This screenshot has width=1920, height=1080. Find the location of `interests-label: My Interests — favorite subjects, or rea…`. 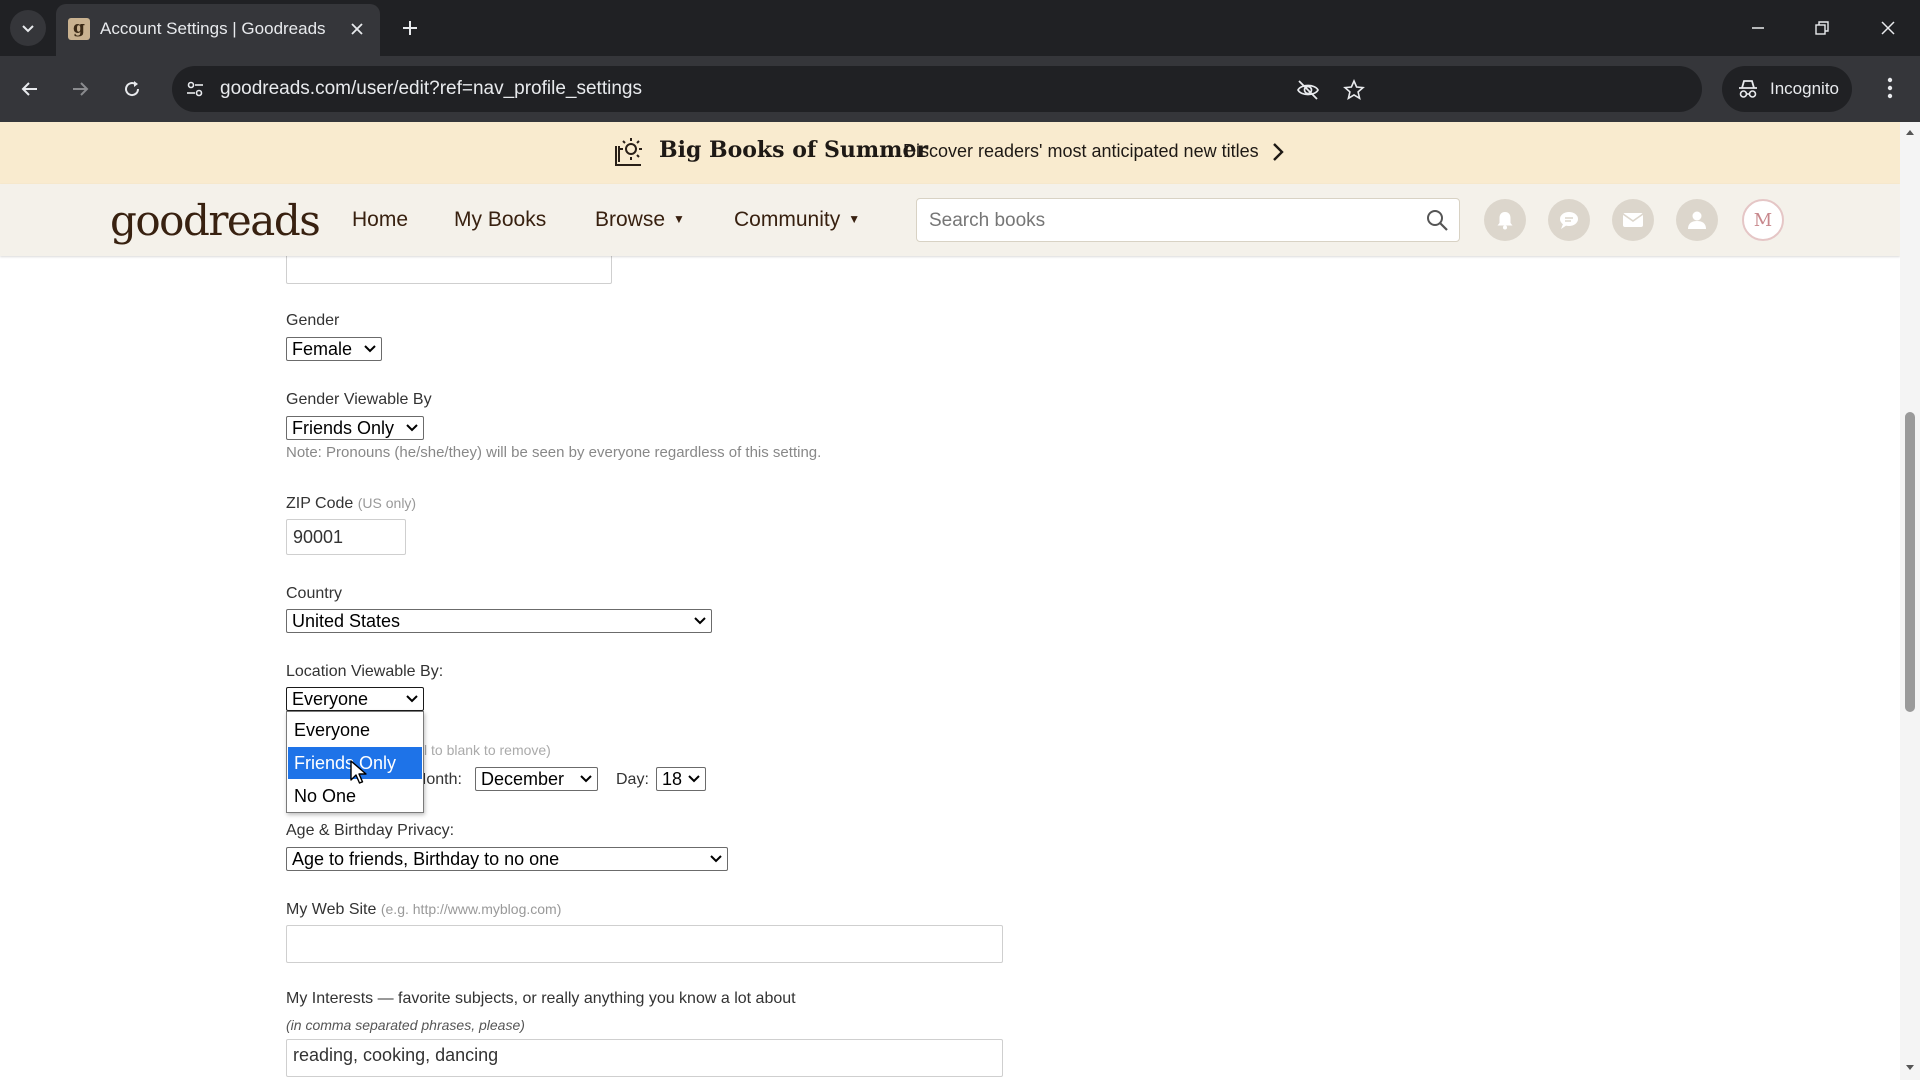

interests-label: My Interests — favorite subjects, or rea… is located at coordinates (541, 998).